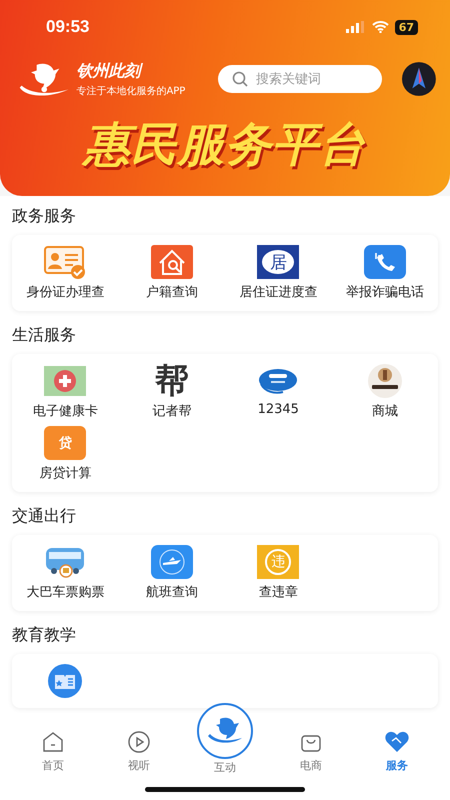  I want to click on service-icon: 居, so click(278, 262).